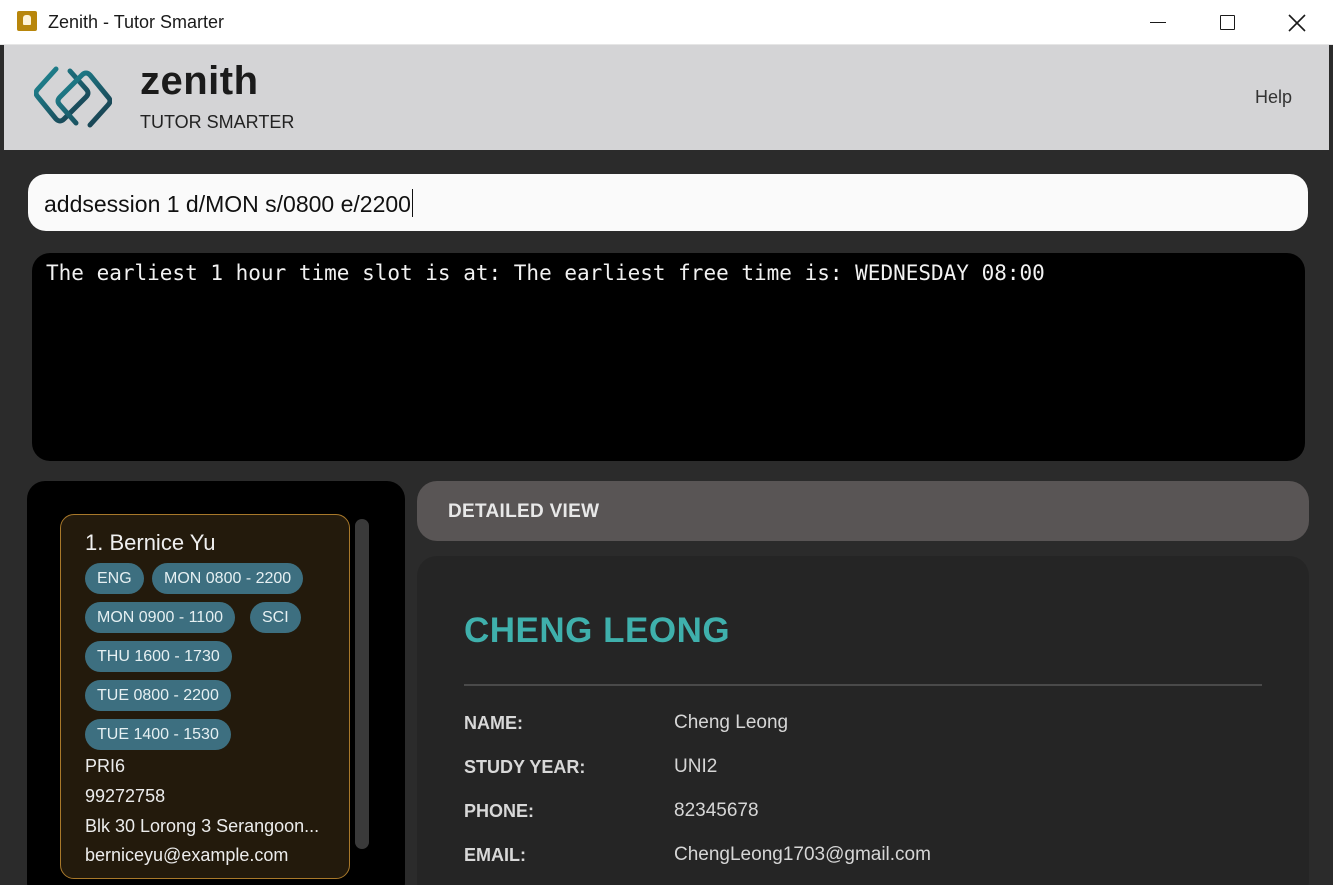  I want to click on field-label-name: NAME:, so click(493, 723).